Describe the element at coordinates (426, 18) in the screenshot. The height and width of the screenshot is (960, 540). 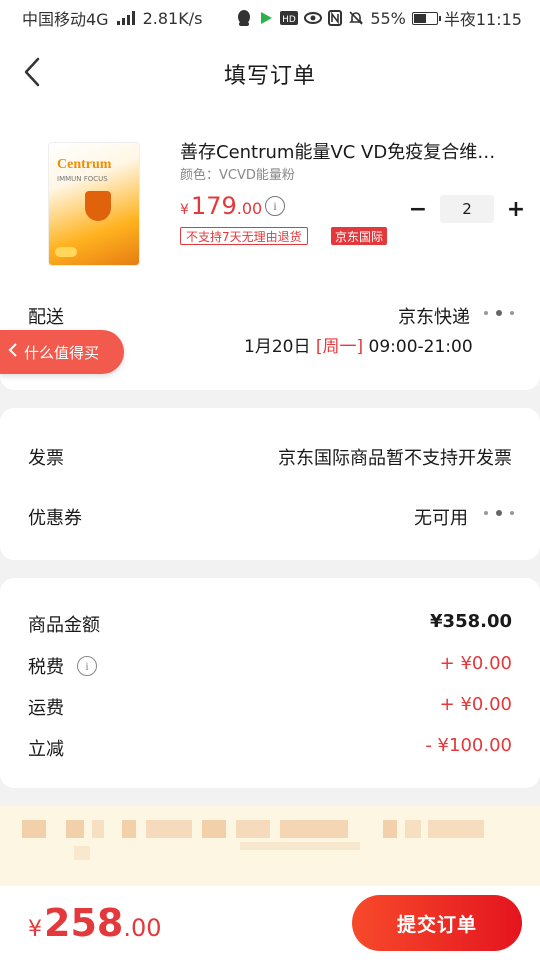
I see `battery-icon` at that location.